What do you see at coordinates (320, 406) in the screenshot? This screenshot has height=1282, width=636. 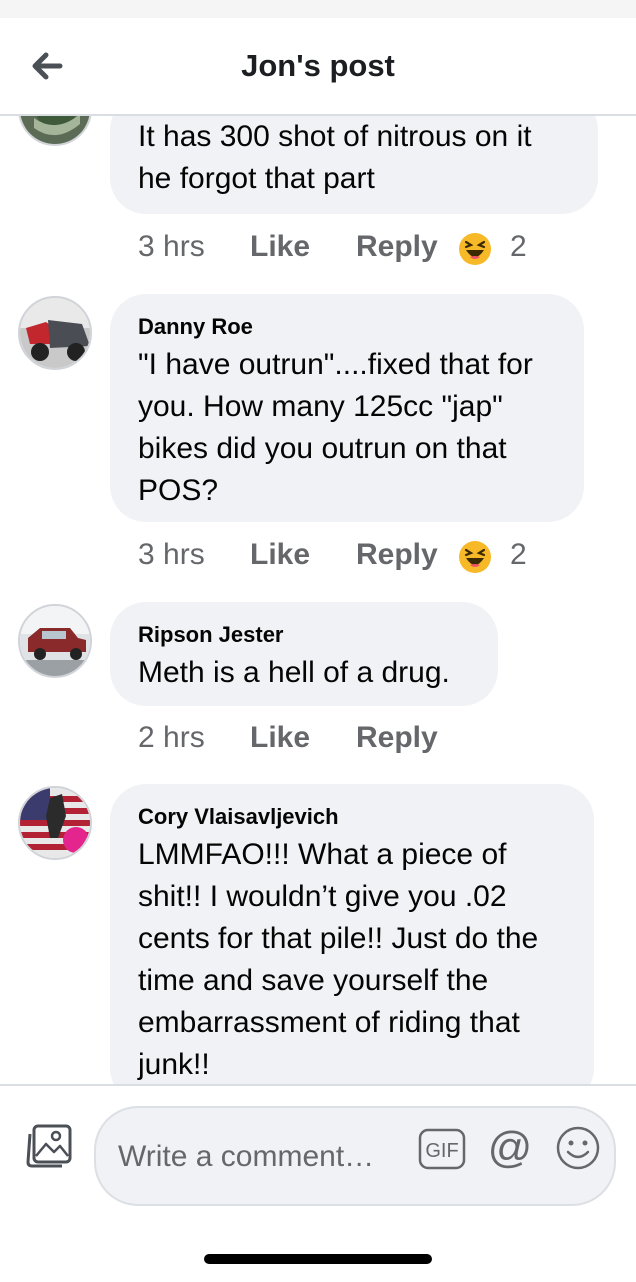 I see `comment-text: you. How many 125cc "jap"` at bounding box center [320, 406].